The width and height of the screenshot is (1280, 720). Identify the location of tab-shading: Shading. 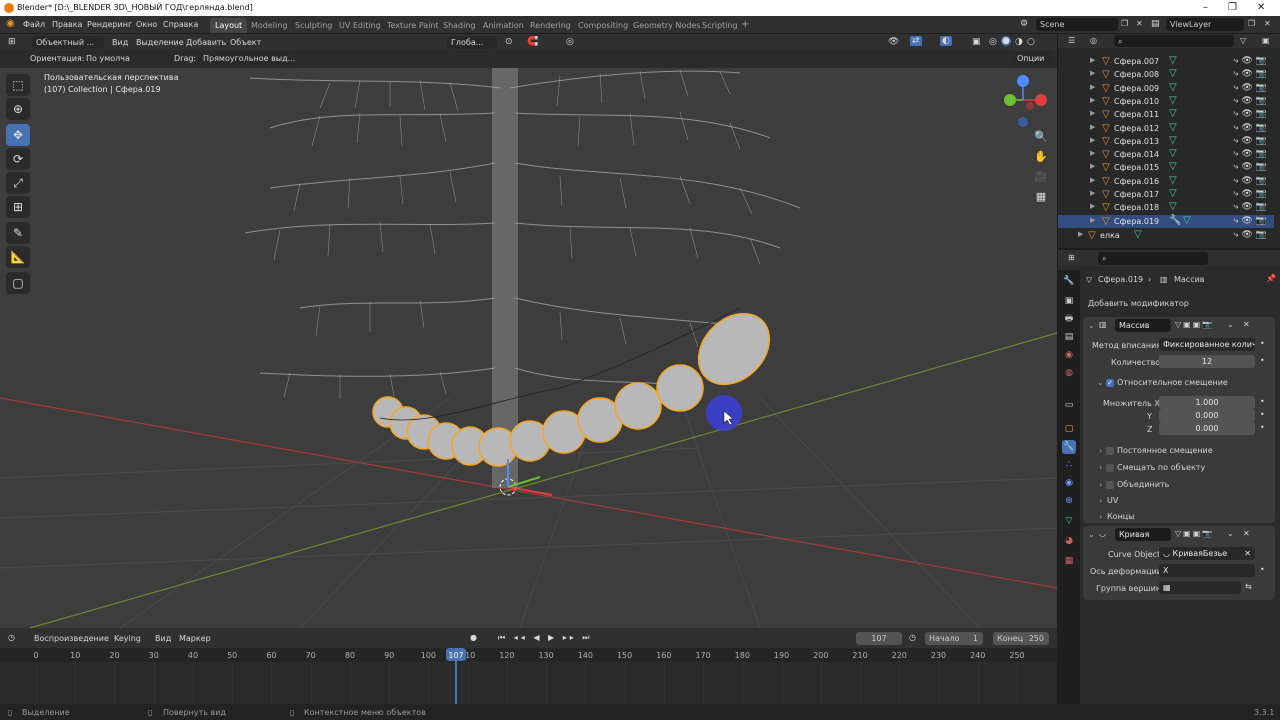
(459, 25).